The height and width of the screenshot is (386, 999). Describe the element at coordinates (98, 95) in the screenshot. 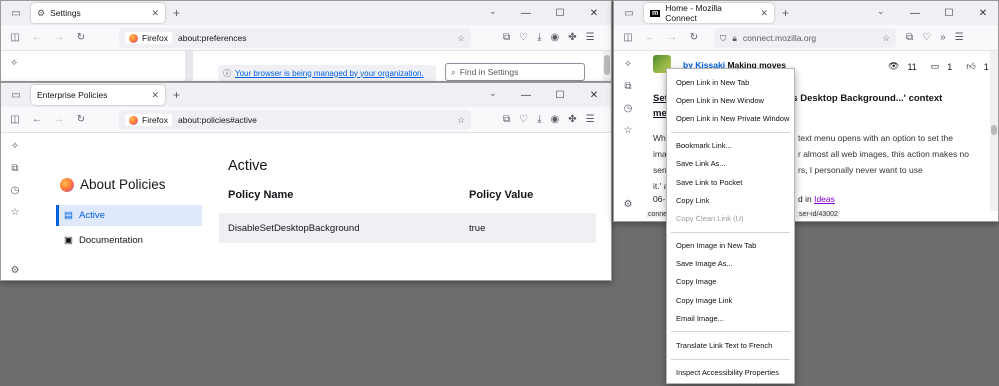

I see `tab-enterprise-policies: Enterprise Policies ✕` at that location.